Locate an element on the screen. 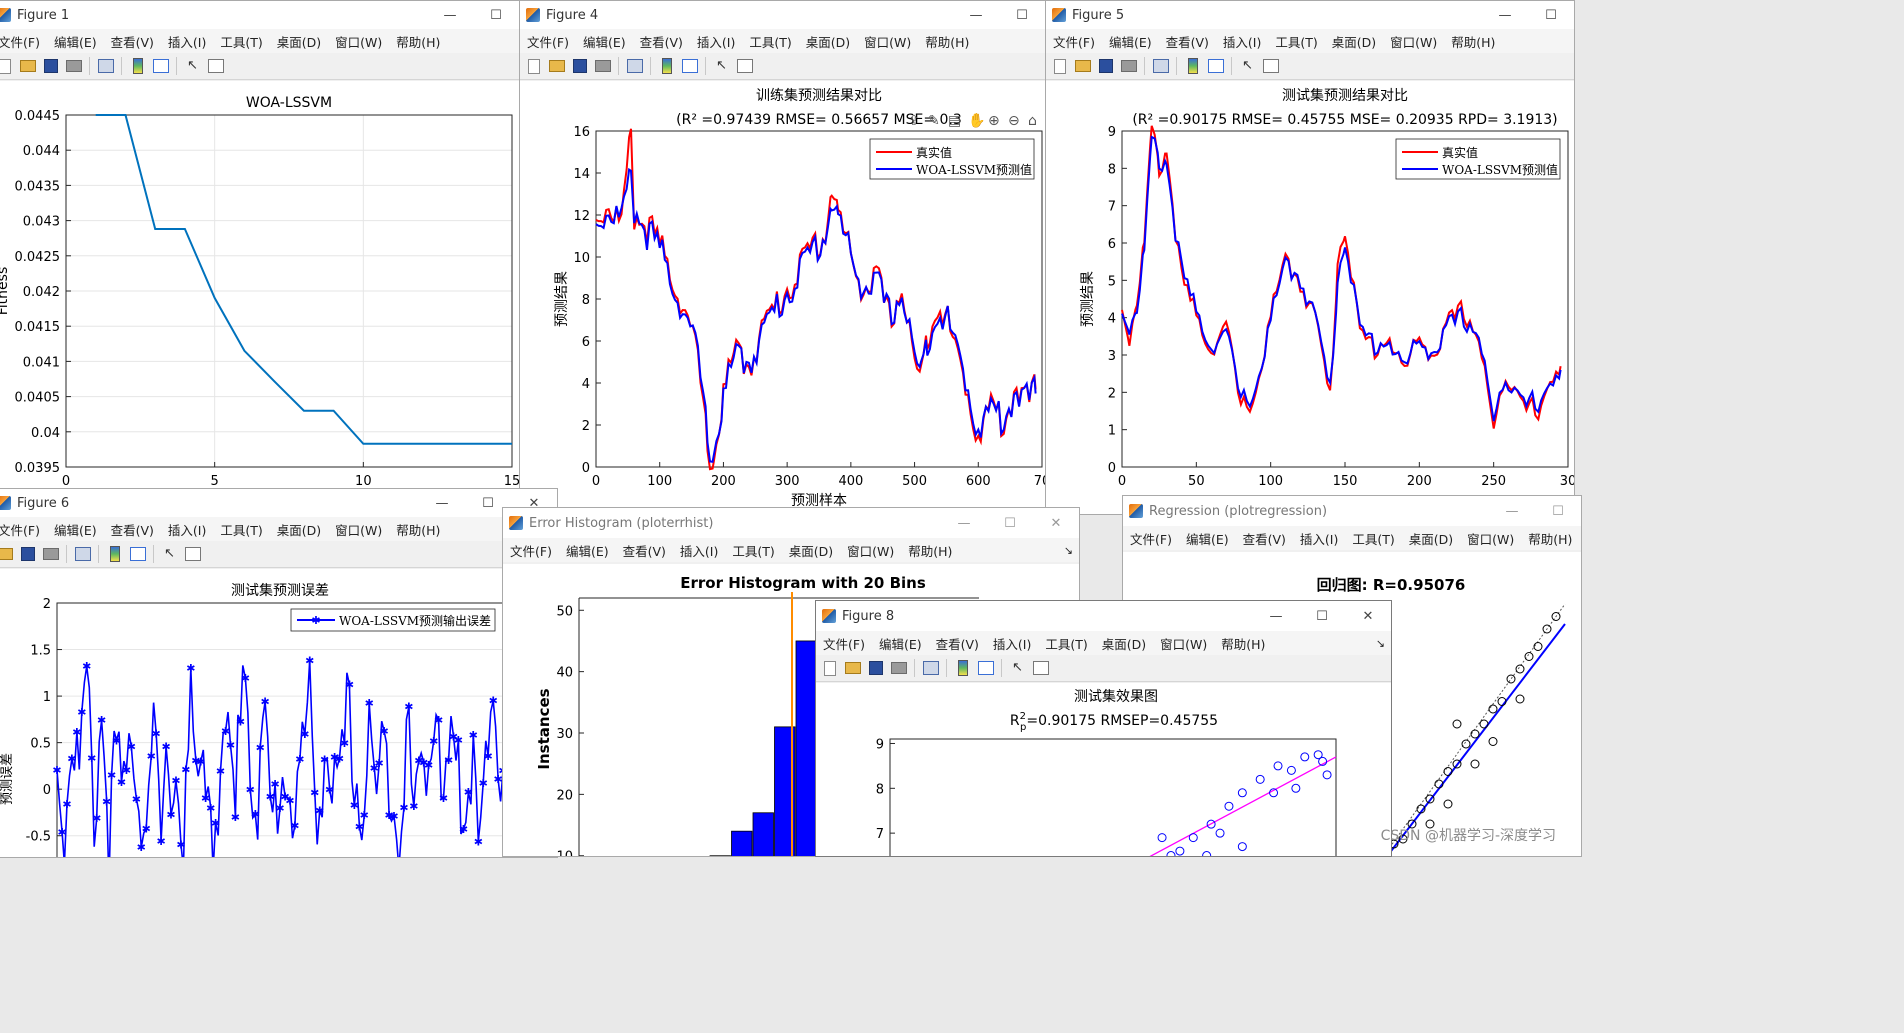  datatip-icon: ▤ is located at coordinates (954, 121).